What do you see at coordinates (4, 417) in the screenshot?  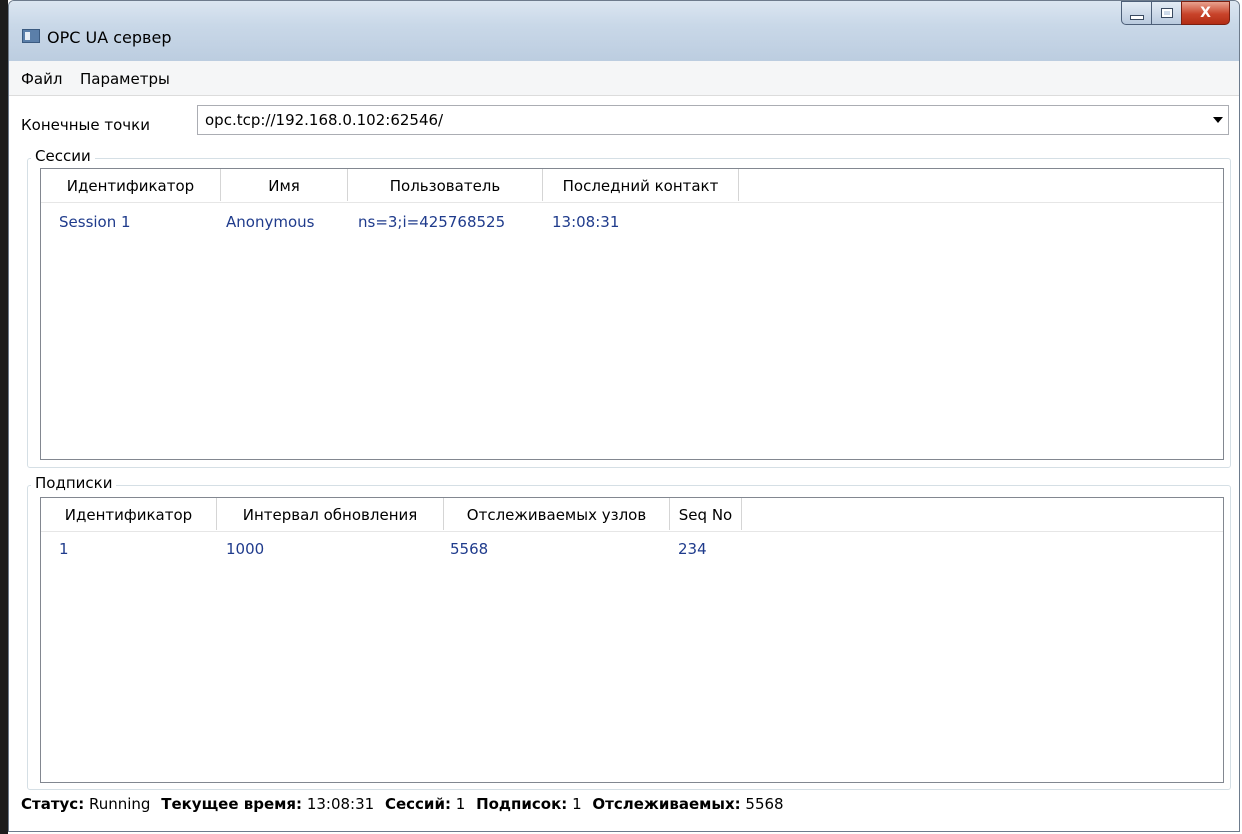 I see `desktop-edge` at bounding box center [4, 417].